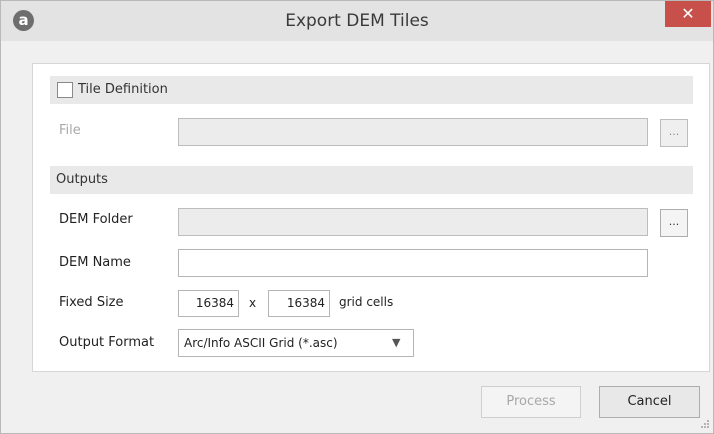  What do you see at coordinates (107, 342) in the screenshot?
I see `output-format-label: Output Format` at bounding box center [107, 342].